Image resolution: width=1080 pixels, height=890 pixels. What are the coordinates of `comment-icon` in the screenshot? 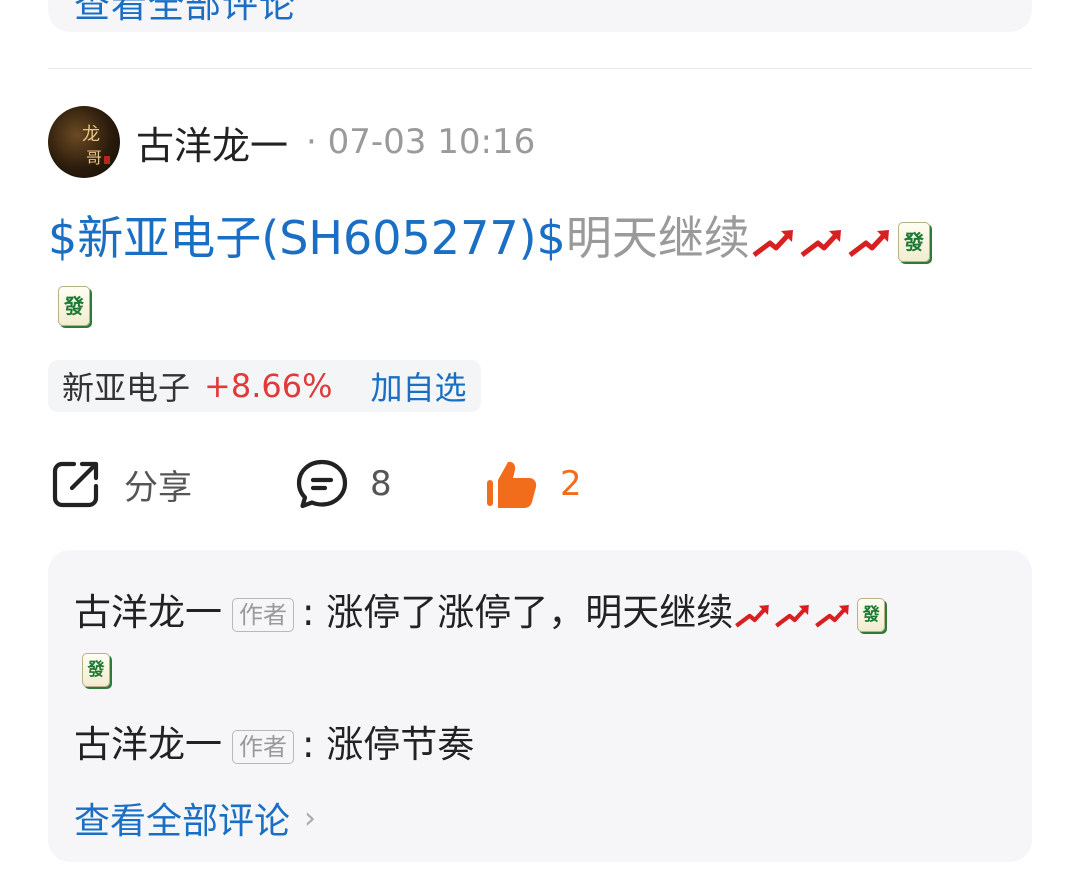 It's located at (322, 484).